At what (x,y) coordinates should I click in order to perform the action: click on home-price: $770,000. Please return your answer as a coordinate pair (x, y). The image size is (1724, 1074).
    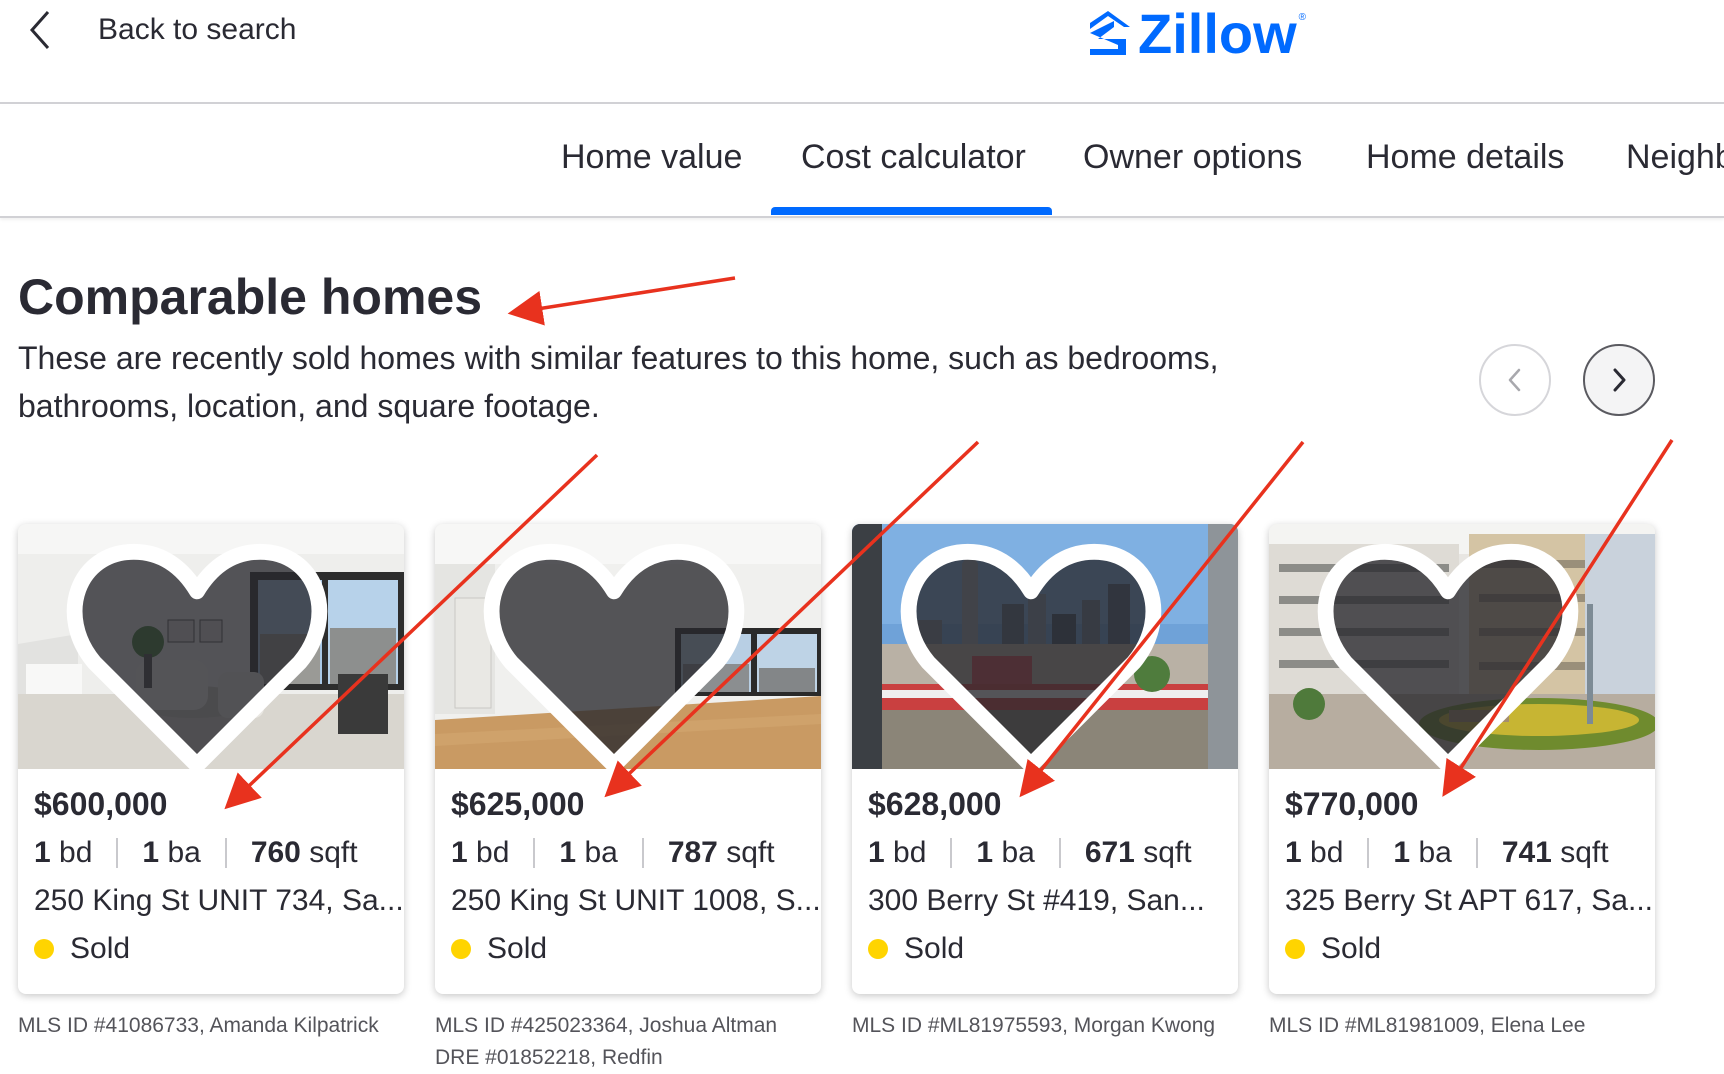
    Looking at the image, I should click on (1352, 804).